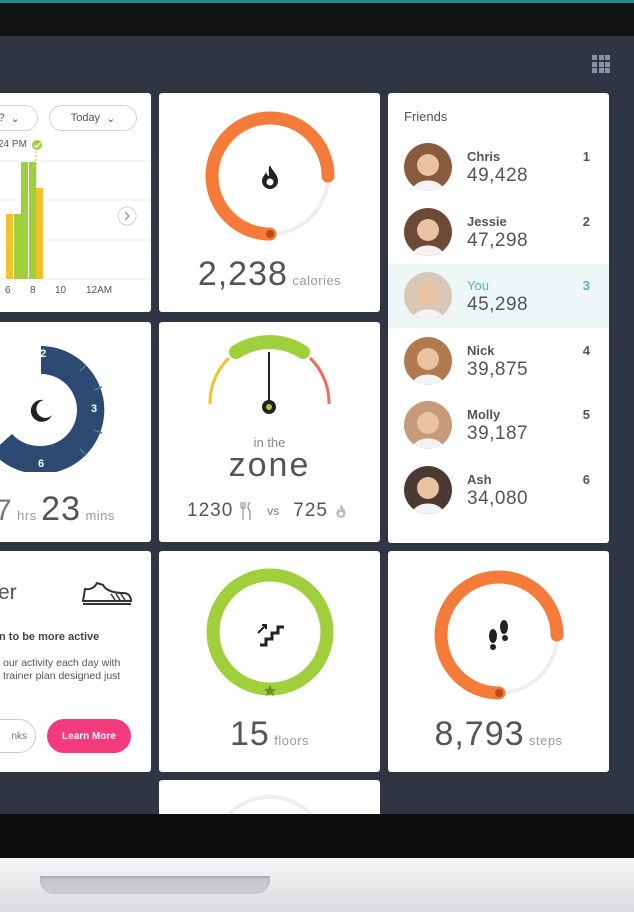 The width and height of the screenshot is (634, 912). Describe the element at coordinates (270, 635) in the screenshot. I see `stairs-icon` at that location.